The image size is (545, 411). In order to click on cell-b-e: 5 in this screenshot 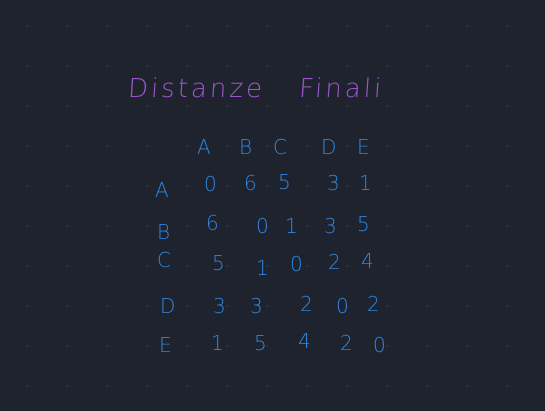, I will do `click(364, 224)`.